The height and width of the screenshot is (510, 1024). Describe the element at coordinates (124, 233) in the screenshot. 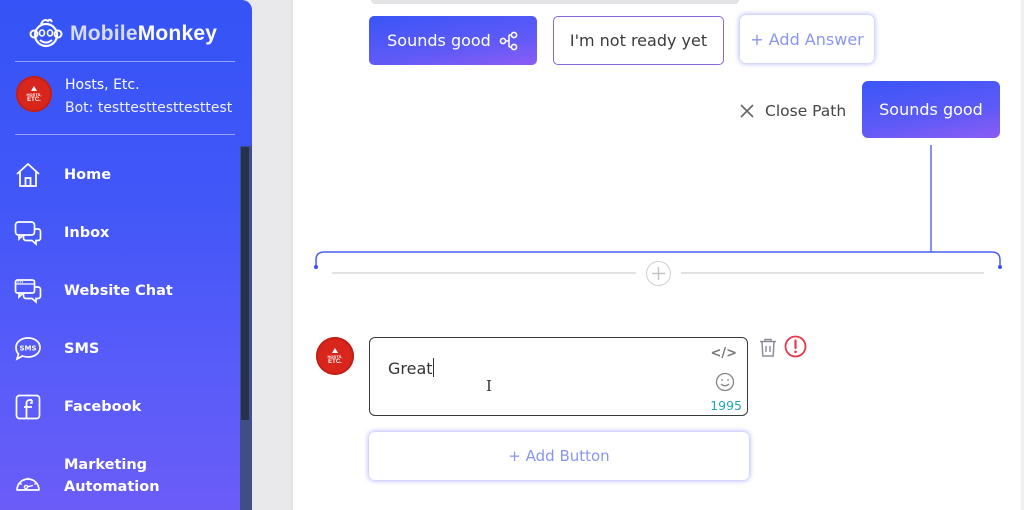

I see `sidebar-item-inbox: Inbox` at that location.